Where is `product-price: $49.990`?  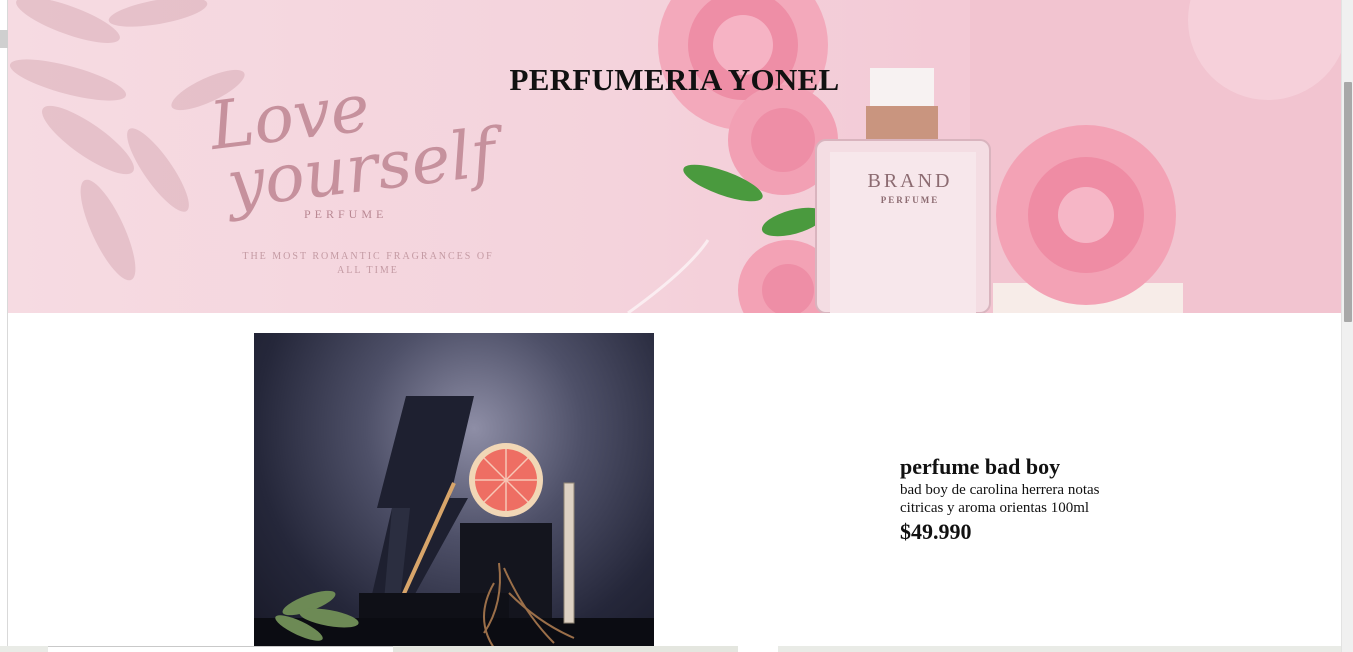 product-price: $49.990 is located at coordinates (936, 531).